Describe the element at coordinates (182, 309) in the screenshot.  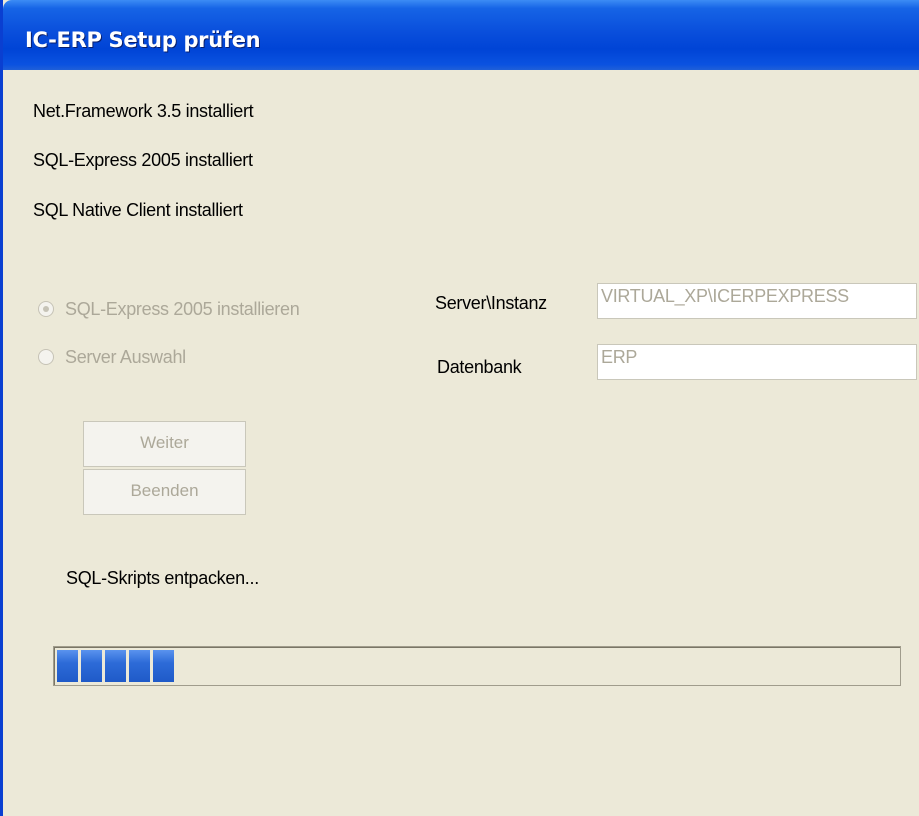
I see `radio-install-express-label: SQL-Express 2005 installieren` at that location.